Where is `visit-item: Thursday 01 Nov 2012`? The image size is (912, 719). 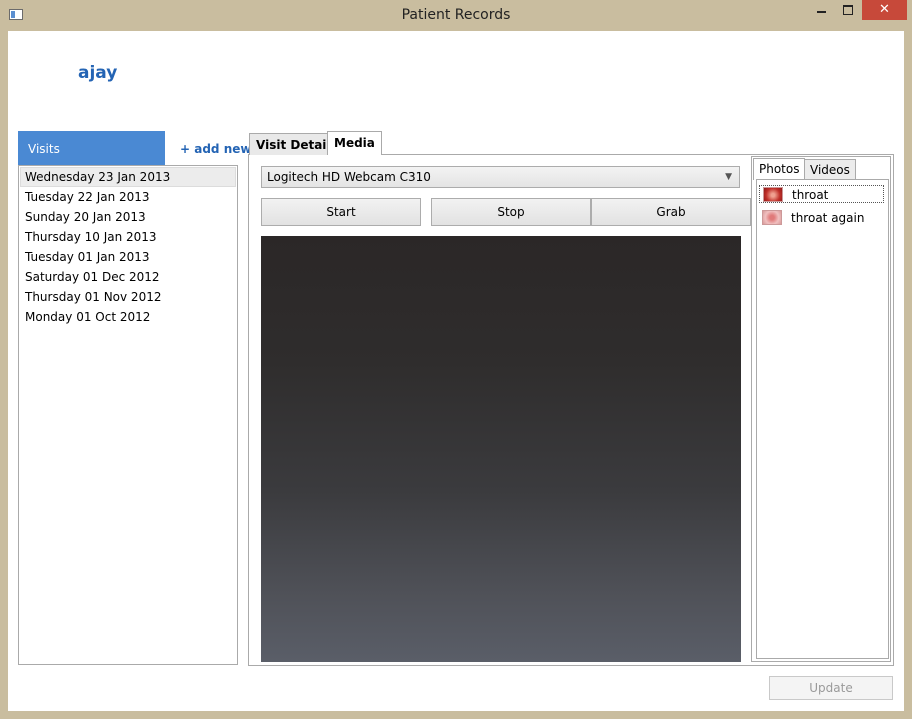 visit-item: Thursday 01 Nov 2012 is located at coordinates (128, 297).